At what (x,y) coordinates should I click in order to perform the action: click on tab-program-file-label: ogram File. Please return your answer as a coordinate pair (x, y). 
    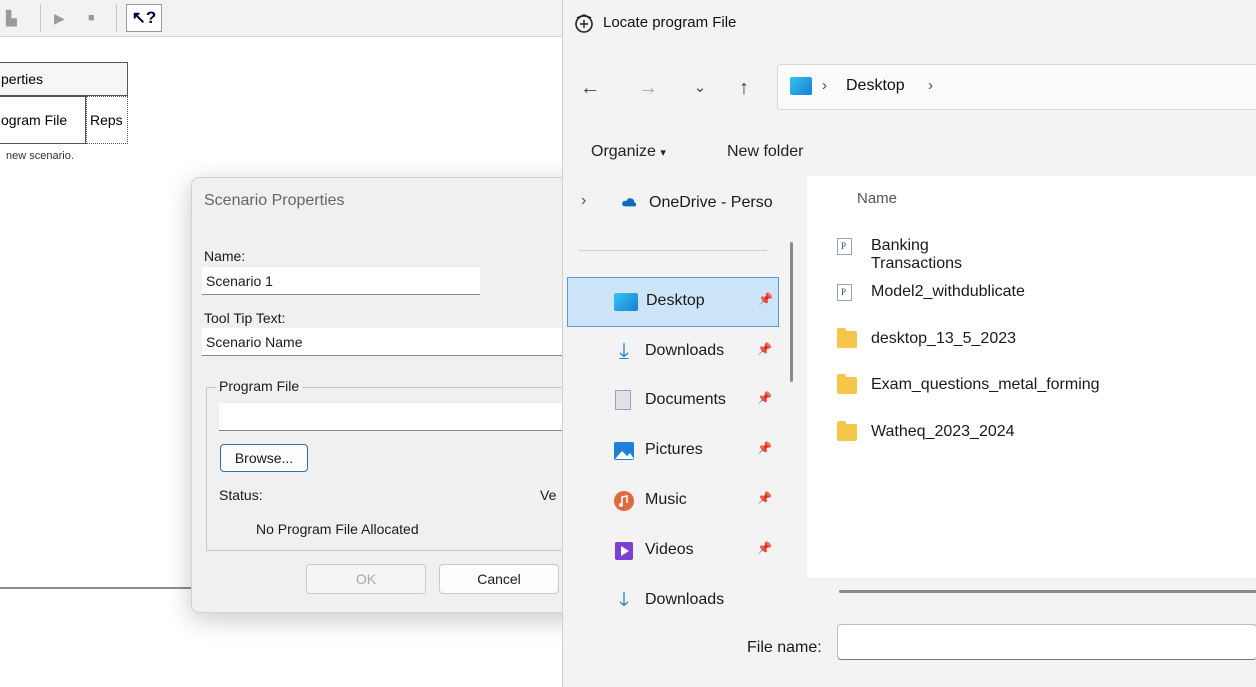
    Looking at the image, I should click on (34, 120).